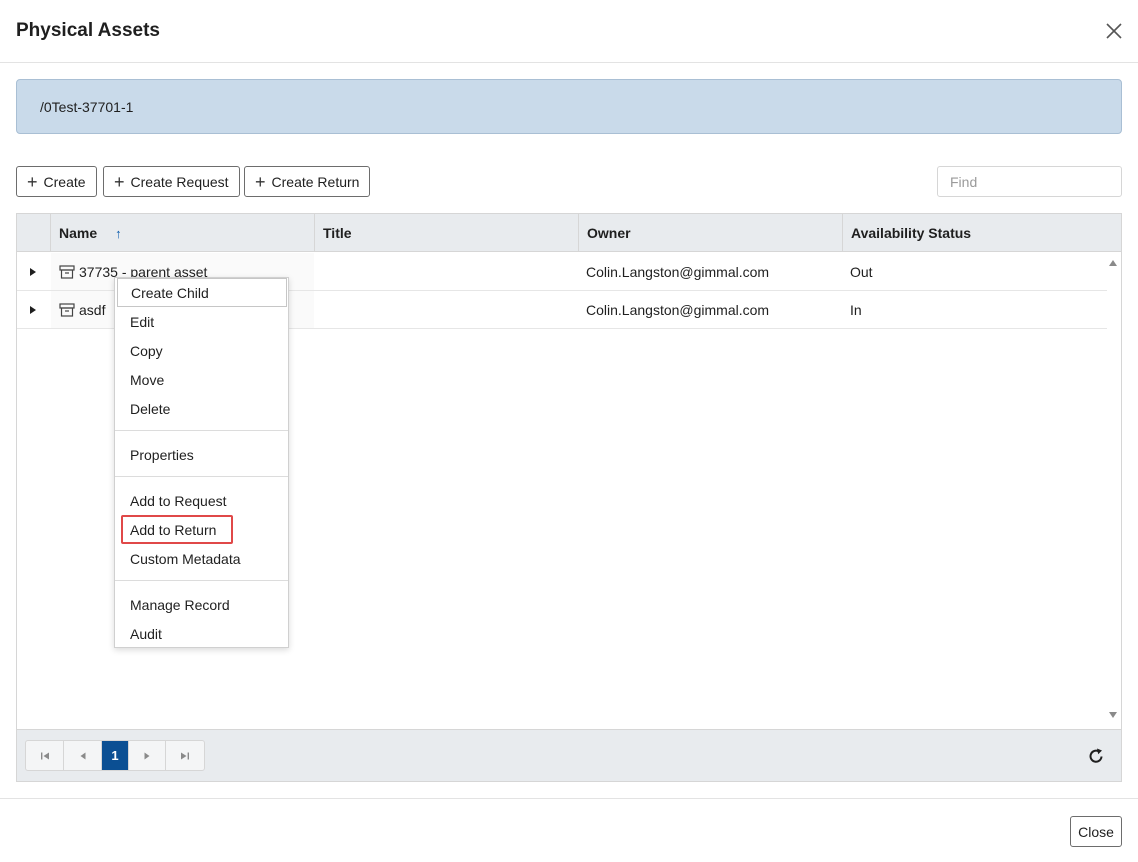  Describe the element at coordinates (1113, 715) in the screenshot. I see `scroll-down-arrow-icon` at that location.